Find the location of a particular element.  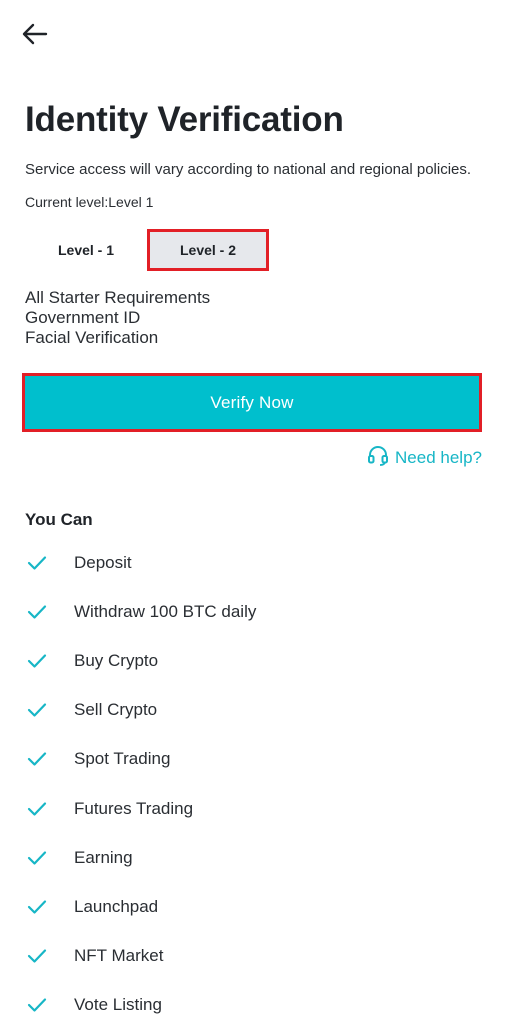

tab-level-1: Level - 1 is located at coordinates (86, 250).